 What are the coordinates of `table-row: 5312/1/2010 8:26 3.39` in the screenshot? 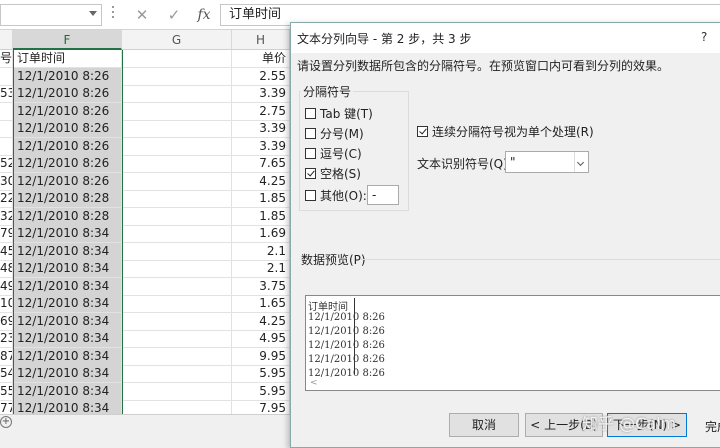 It's located at (145, 94).